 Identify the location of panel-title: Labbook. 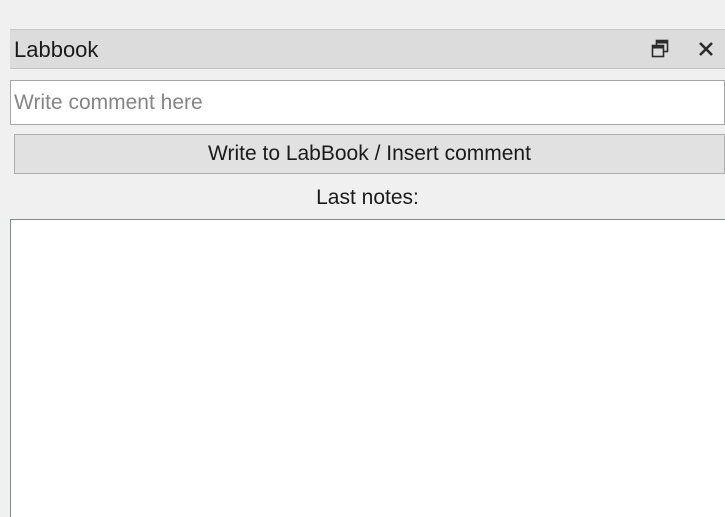
(56, 49).